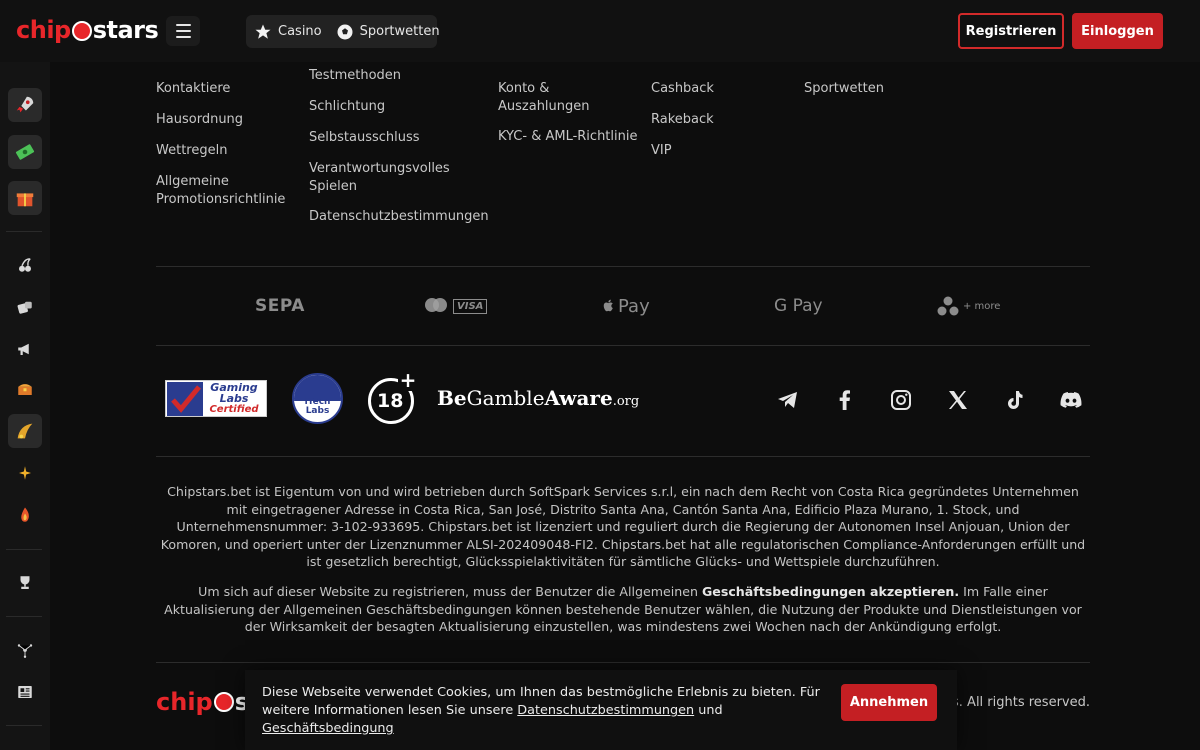  I want to click on golden-horn-icon, so click(25, 431).